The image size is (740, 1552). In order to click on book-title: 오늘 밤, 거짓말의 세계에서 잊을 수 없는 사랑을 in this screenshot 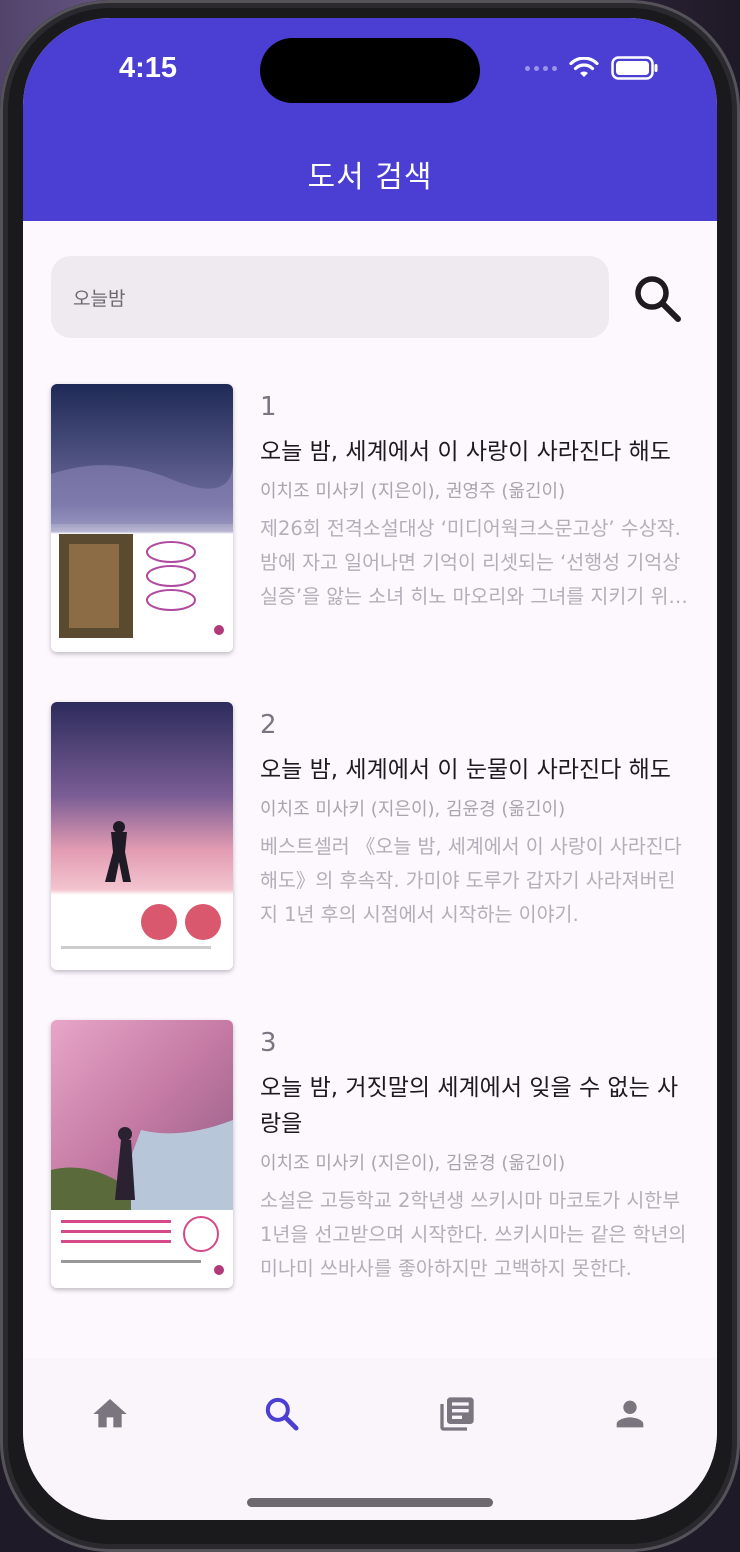, I will do `click(469, 1106)`.